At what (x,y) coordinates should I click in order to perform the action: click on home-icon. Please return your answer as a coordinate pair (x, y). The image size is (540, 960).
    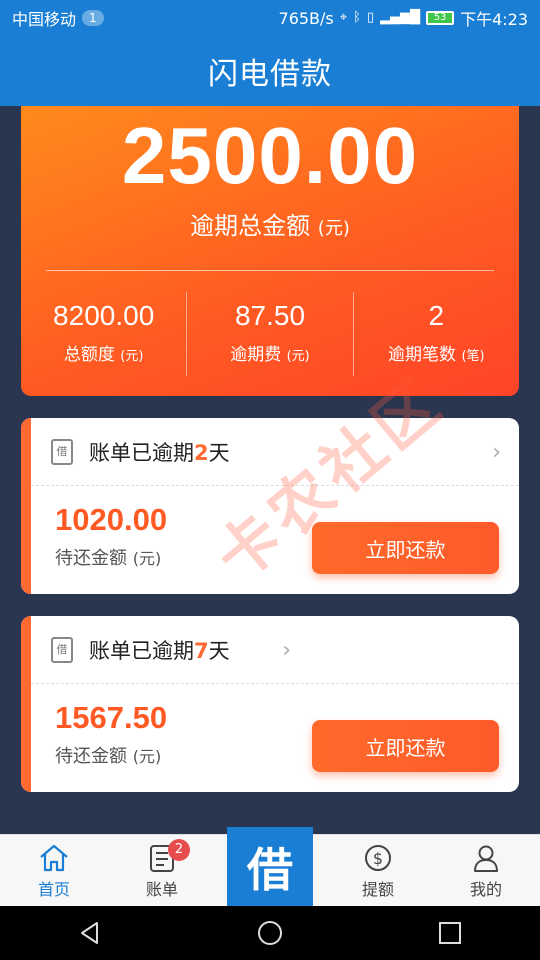
    Looking at the image, I should click on (54, 857).